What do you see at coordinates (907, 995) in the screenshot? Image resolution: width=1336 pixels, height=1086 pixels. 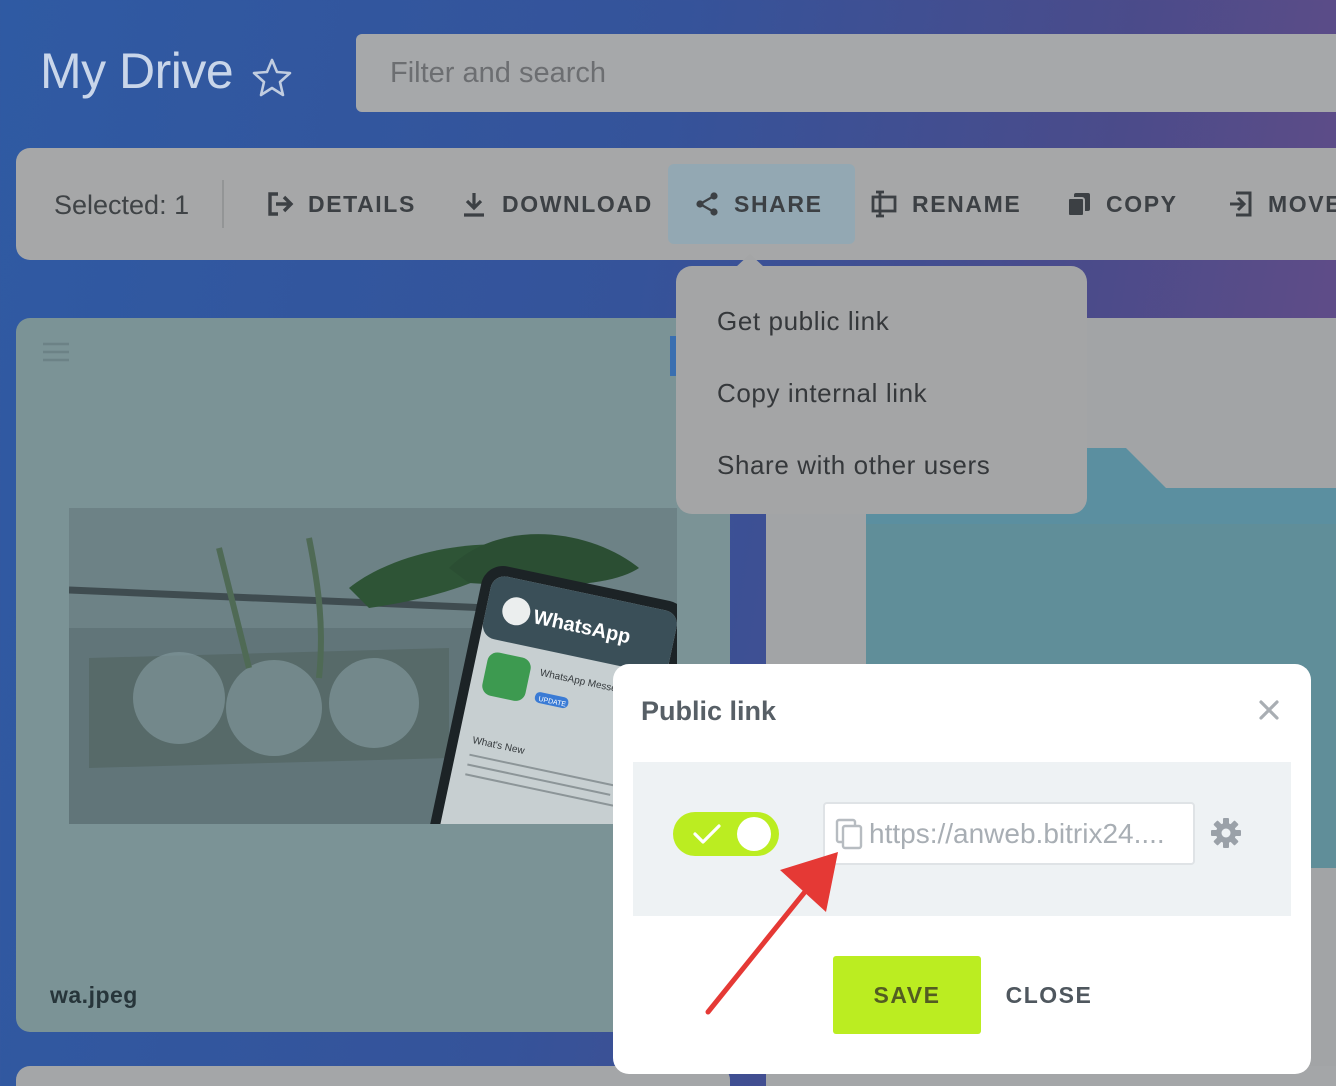 I see `save-button: SAVE` at bounding box center [907, 995].